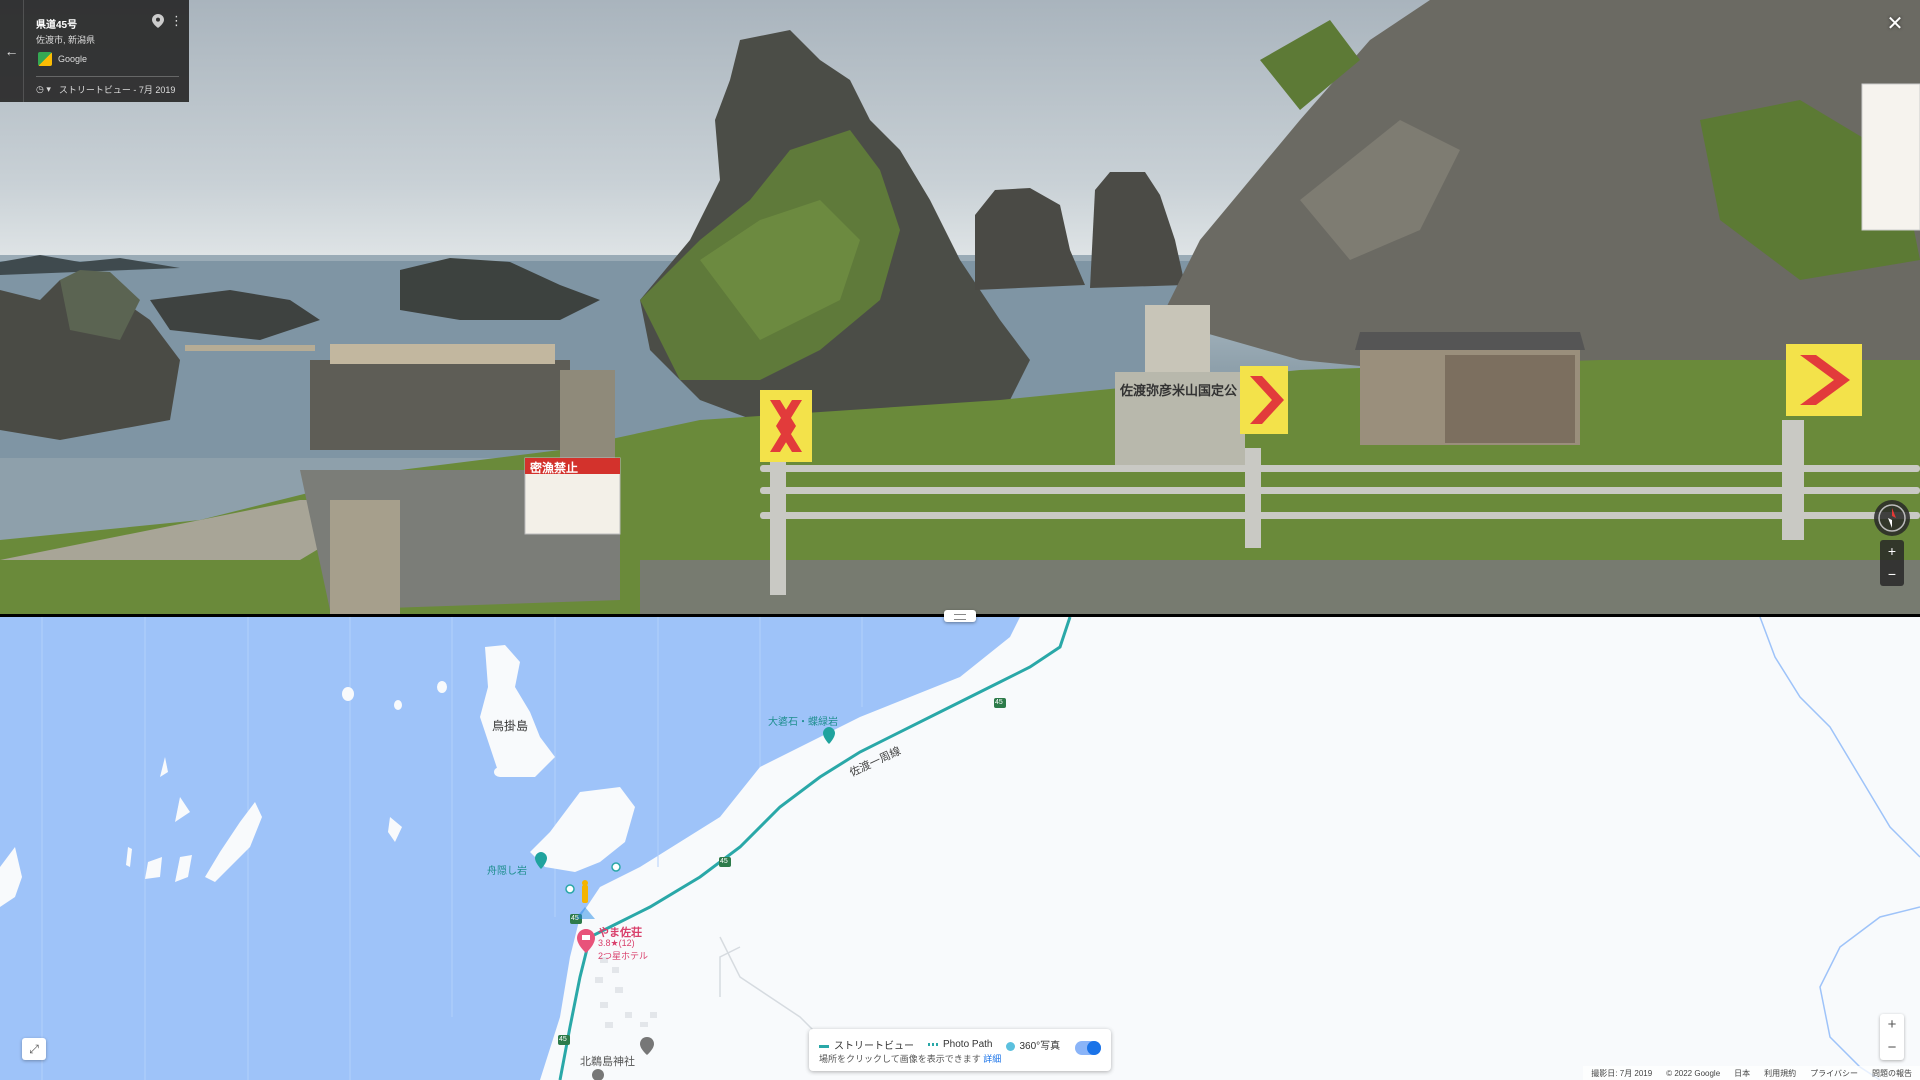 The height and width of the screenshot is (1080, 1920). I want to click on chevron-marker-center, so click(1264, 400).